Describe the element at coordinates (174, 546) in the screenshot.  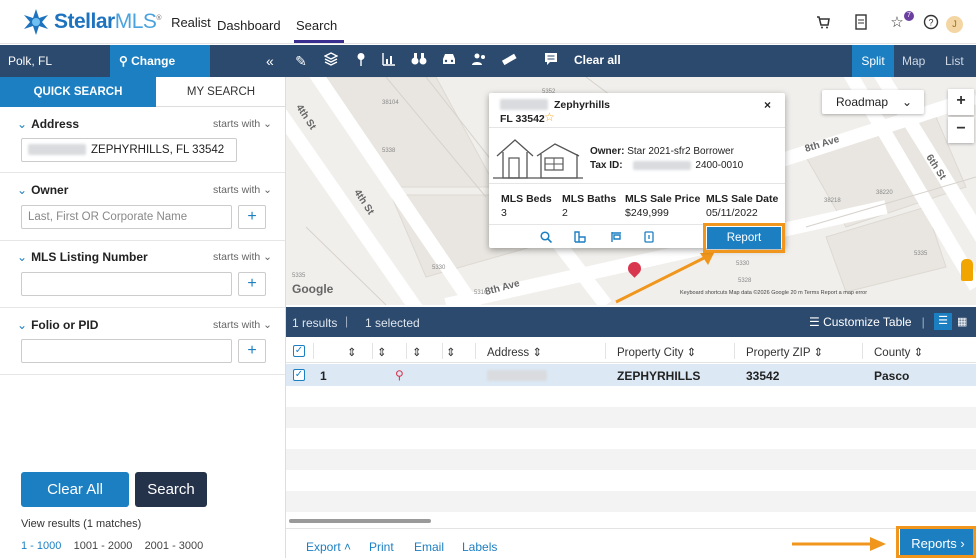
I see `page-link-3: 2001 - 3000` at that location.